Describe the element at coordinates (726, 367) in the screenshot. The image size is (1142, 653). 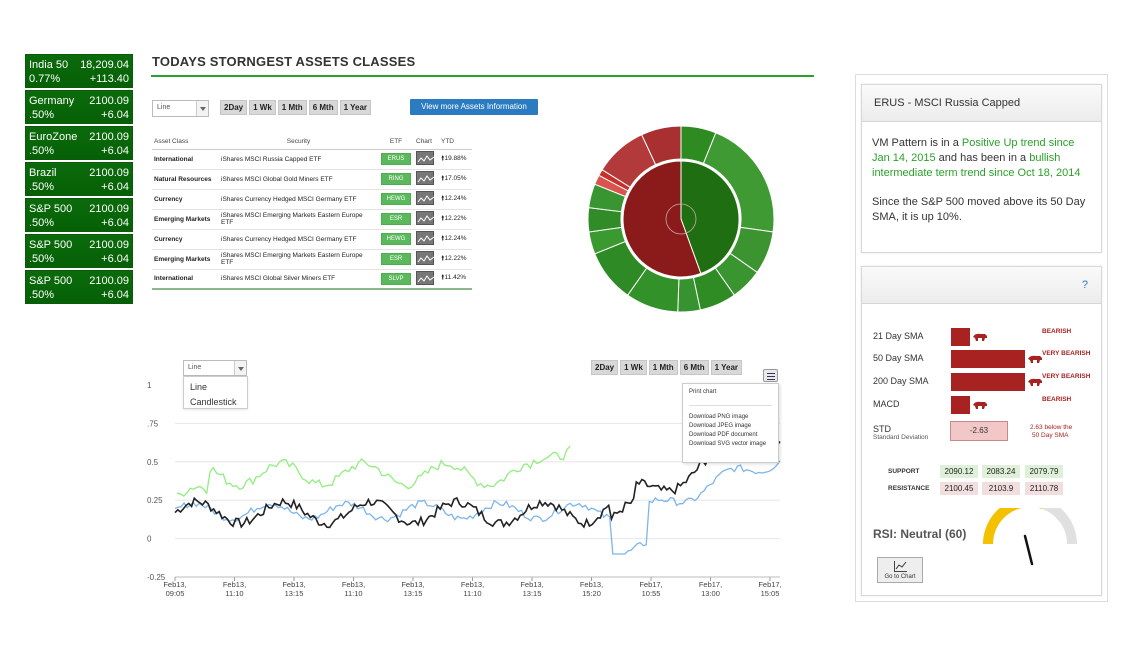
I see `main-range-1year-button: 1 Year` at that location.